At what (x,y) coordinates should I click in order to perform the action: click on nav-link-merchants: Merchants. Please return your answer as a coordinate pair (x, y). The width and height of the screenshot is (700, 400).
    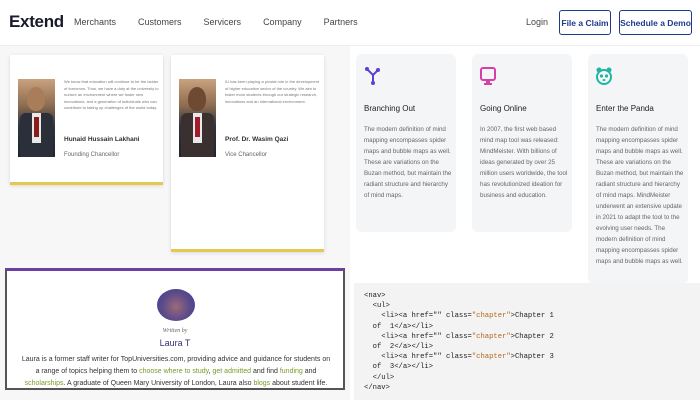
    Looking at the image, I should click on (95, 22).